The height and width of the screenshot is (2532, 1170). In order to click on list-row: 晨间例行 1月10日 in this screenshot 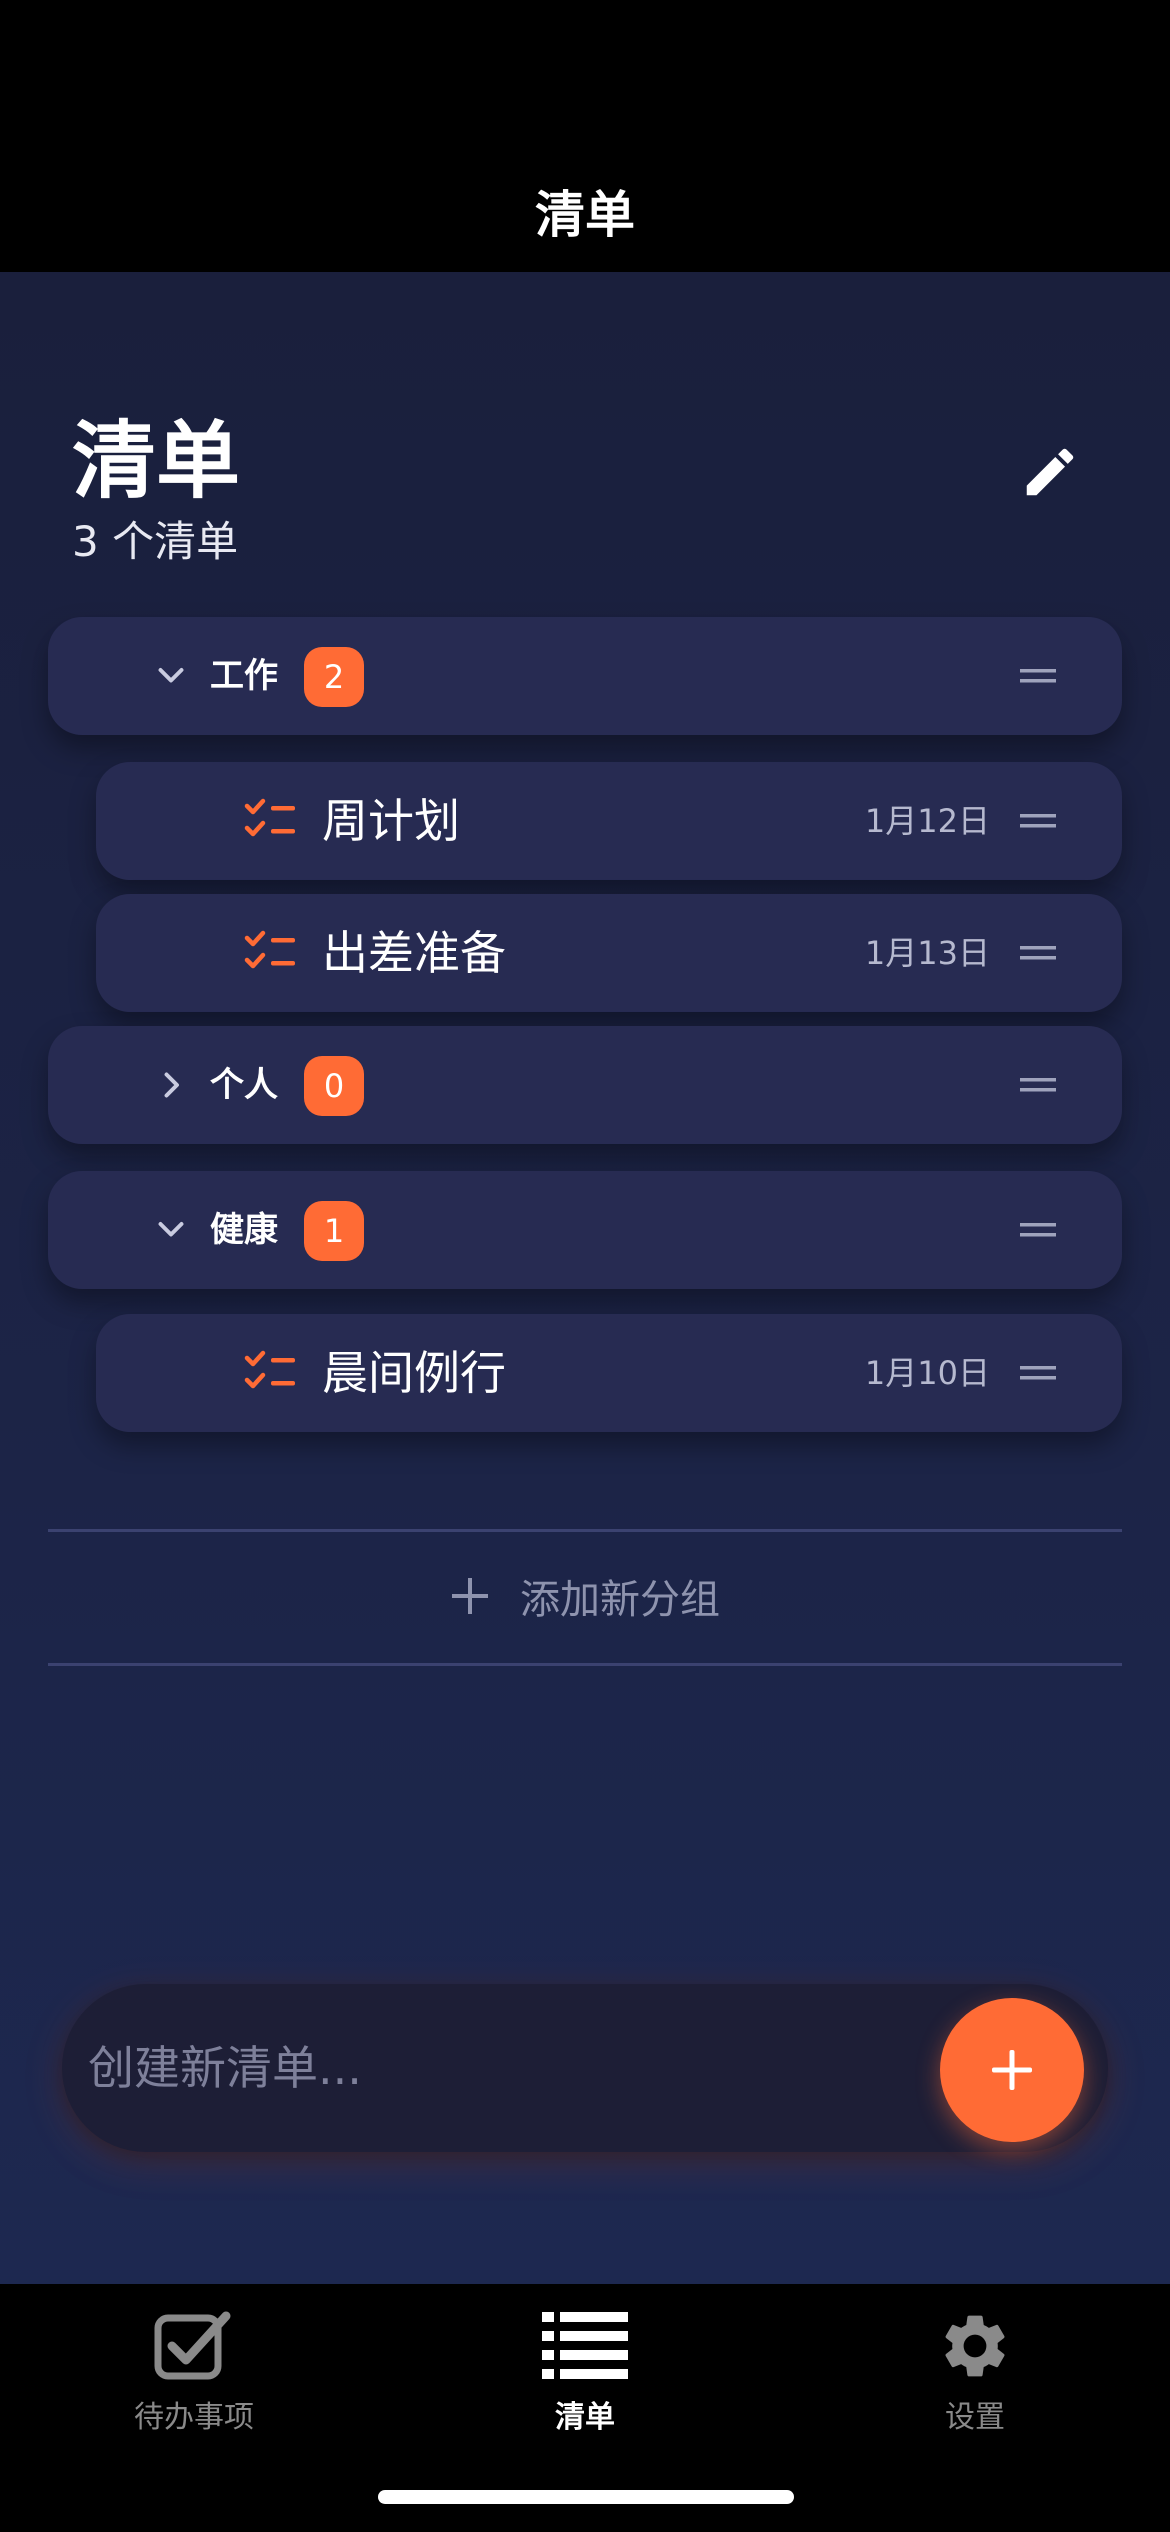, I will do `click(609, 1373)`.